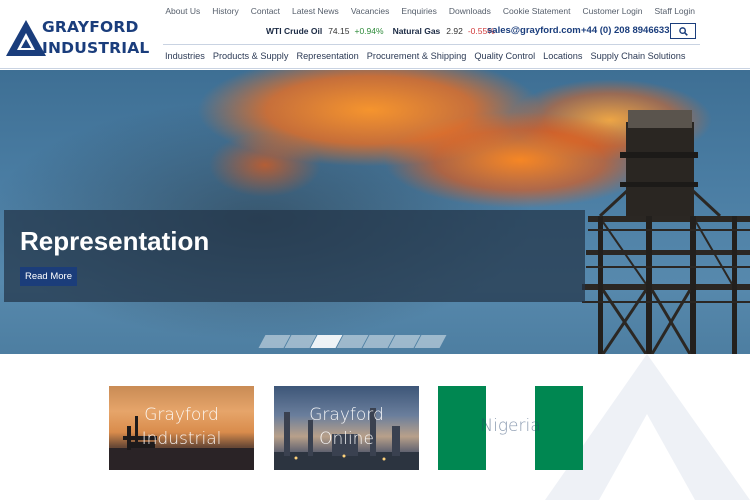 The image size is (750, 500). I want to click on ticker-oil-name: WTI Crude Oil, so click(294, 31).